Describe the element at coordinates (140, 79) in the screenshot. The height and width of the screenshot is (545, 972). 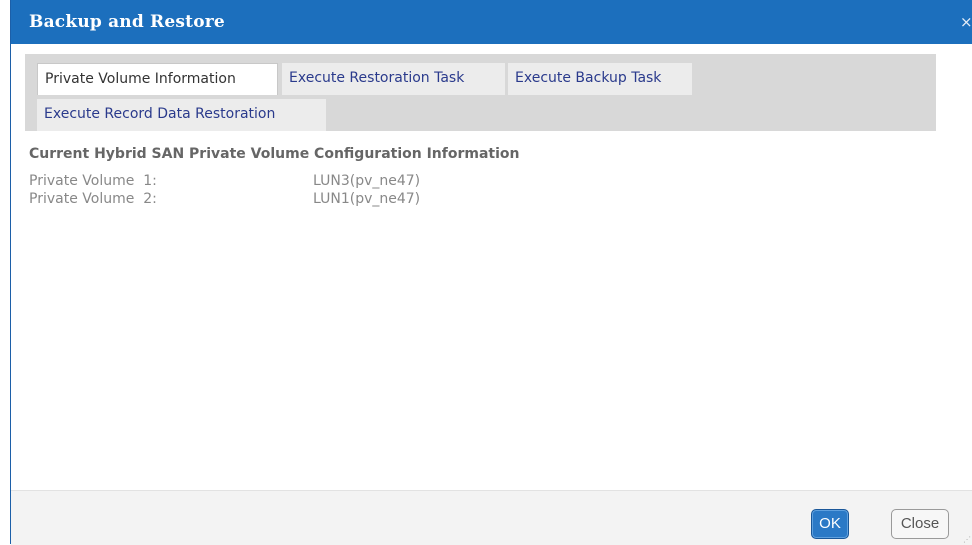
I see `tab-label: Private Volume Information` at that location.